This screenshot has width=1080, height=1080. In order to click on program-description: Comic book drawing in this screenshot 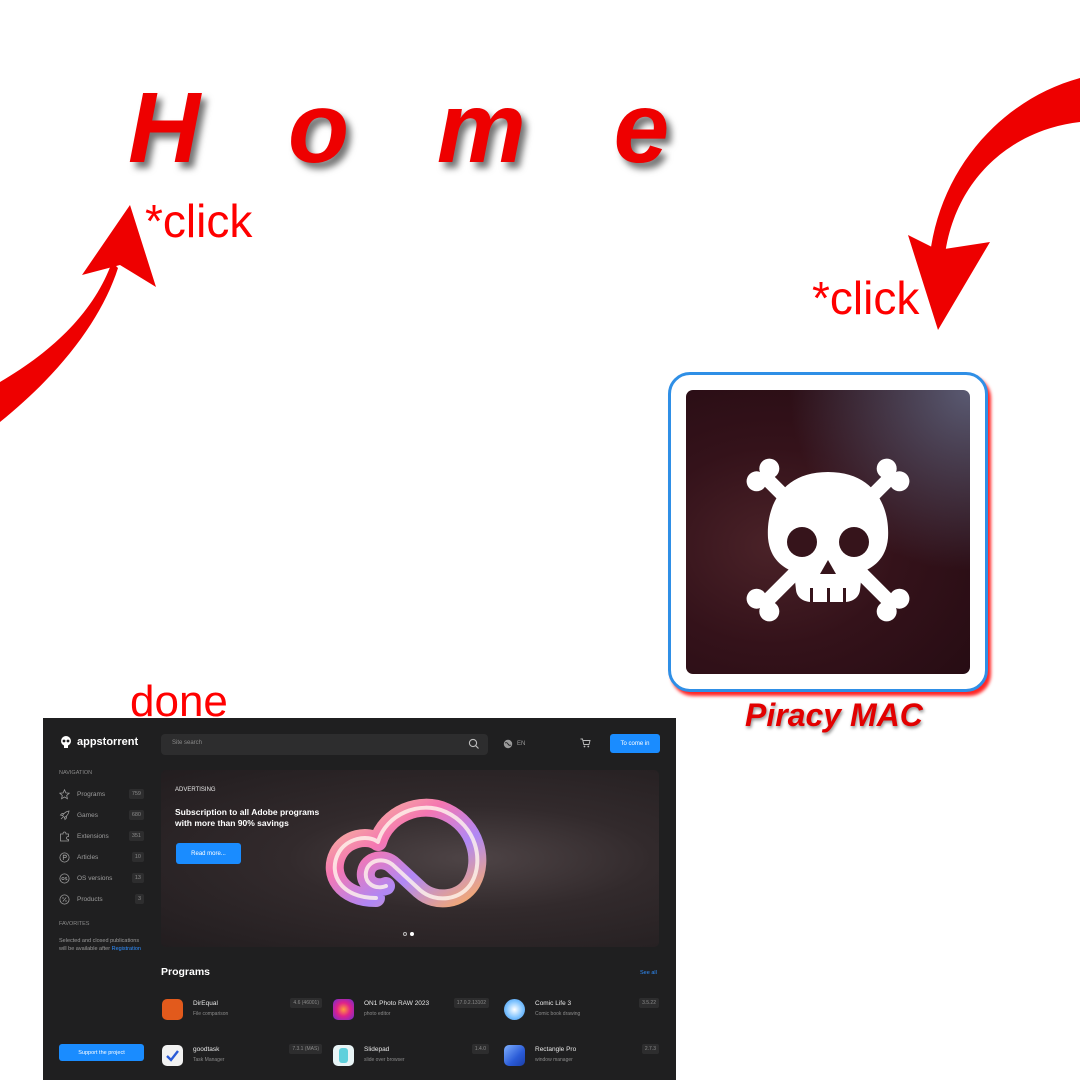, I will do `click(558, 1014)`.